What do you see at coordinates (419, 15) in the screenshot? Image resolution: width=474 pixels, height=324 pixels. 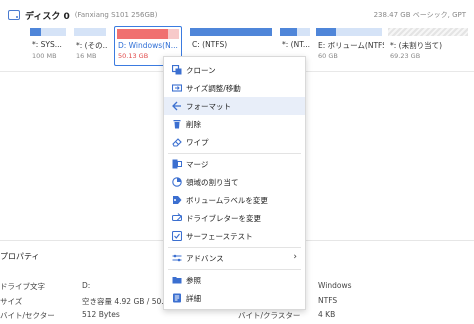 I see `disk-info: 238.47 GB ベーシック, GPT` at bounding box center [419, 15].